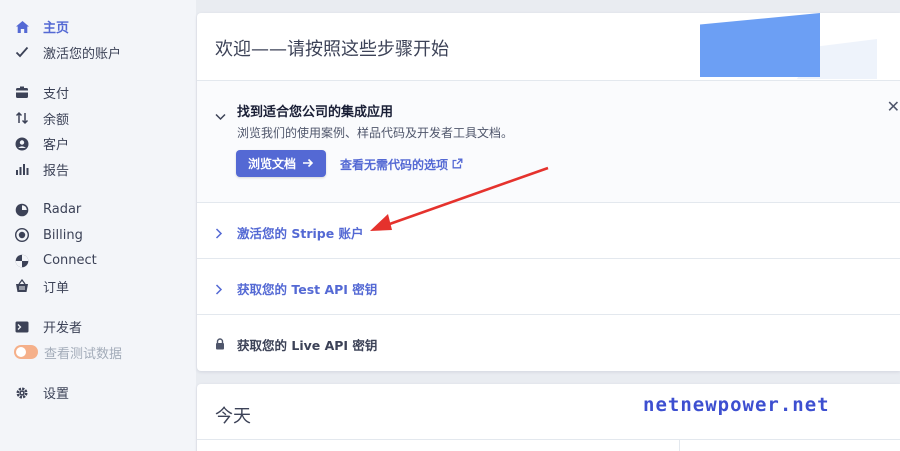  What do you see at coordinates (233, 416) in the screenshot?
I see `today-title: 今天` at bounding box center [233, 416].